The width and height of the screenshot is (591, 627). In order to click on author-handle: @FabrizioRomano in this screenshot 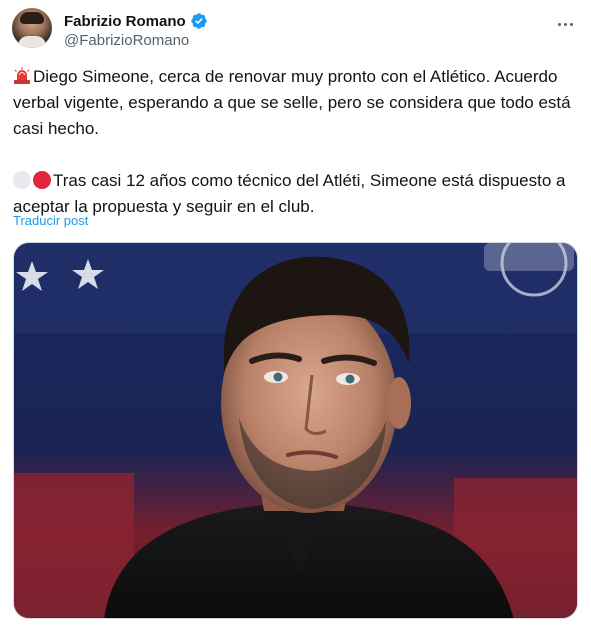, I will do `click(136, 40)`.